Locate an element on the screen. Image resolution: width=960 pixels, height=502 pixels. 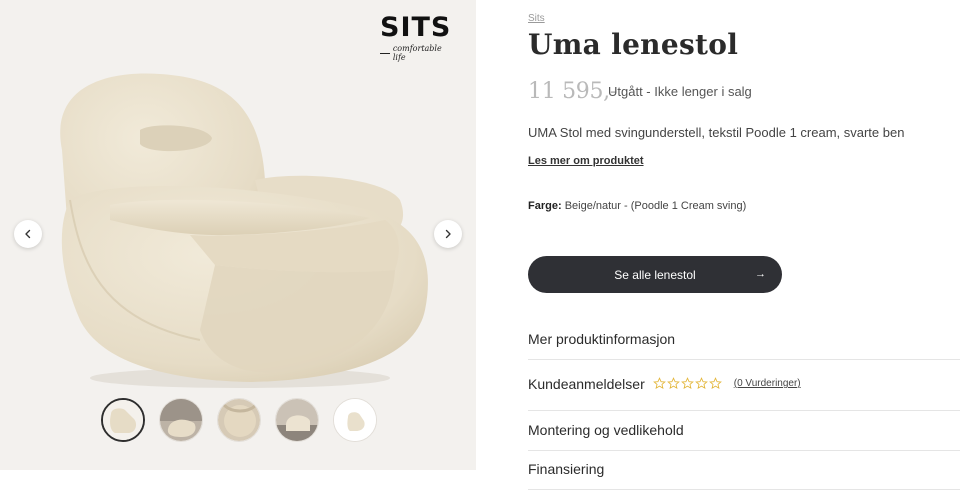
chevron-left-icon is located at coordinates (28, 234).